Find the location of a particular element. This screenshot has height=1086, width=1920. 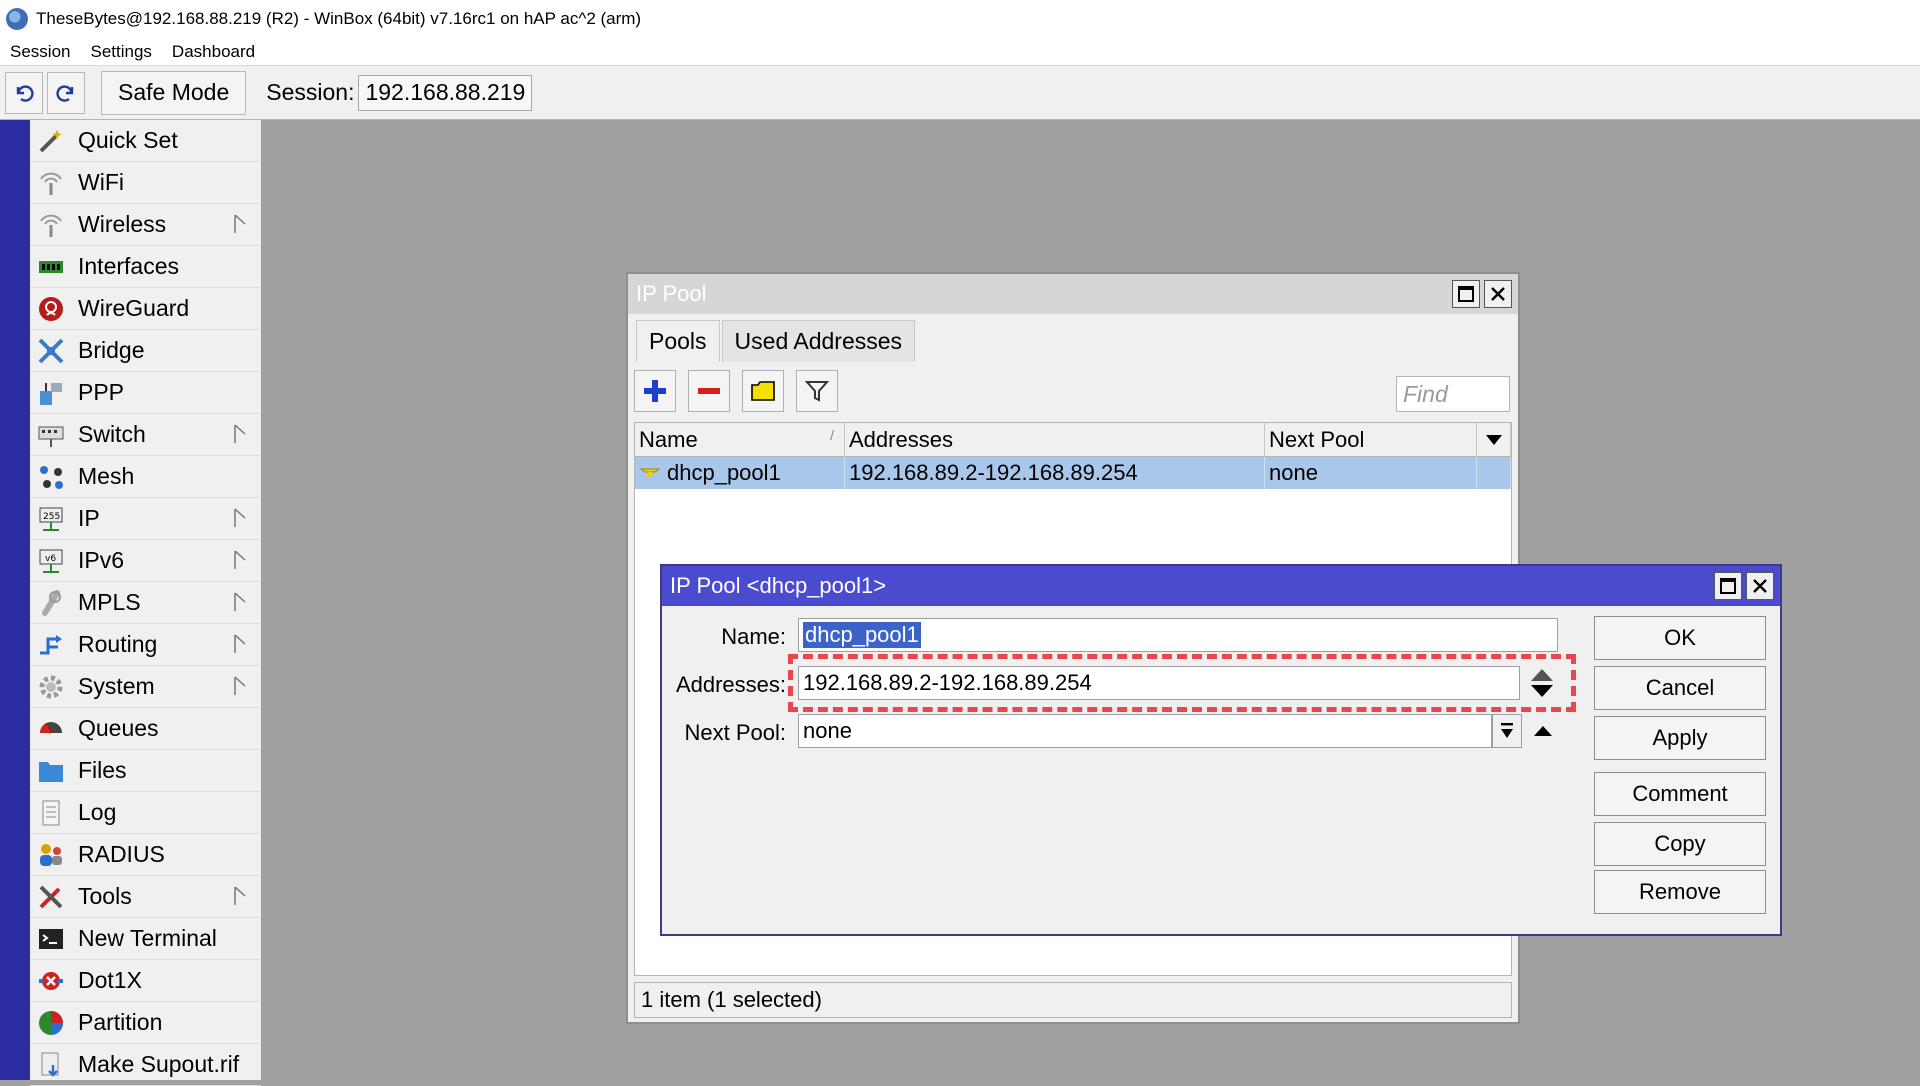

menu-settings: Settings is located at coordinates (120, 52).